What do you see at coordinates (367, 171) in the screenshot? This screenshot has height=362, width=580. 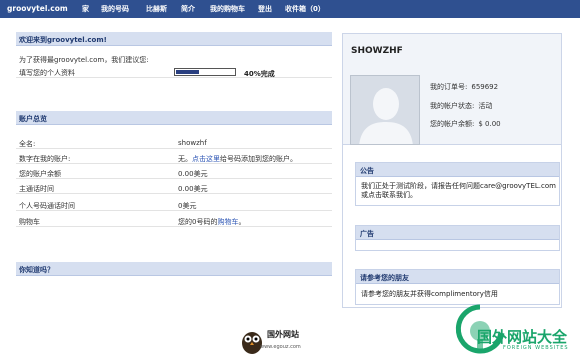 I see `notice-title: 公告` at bounding box center [367, 171].